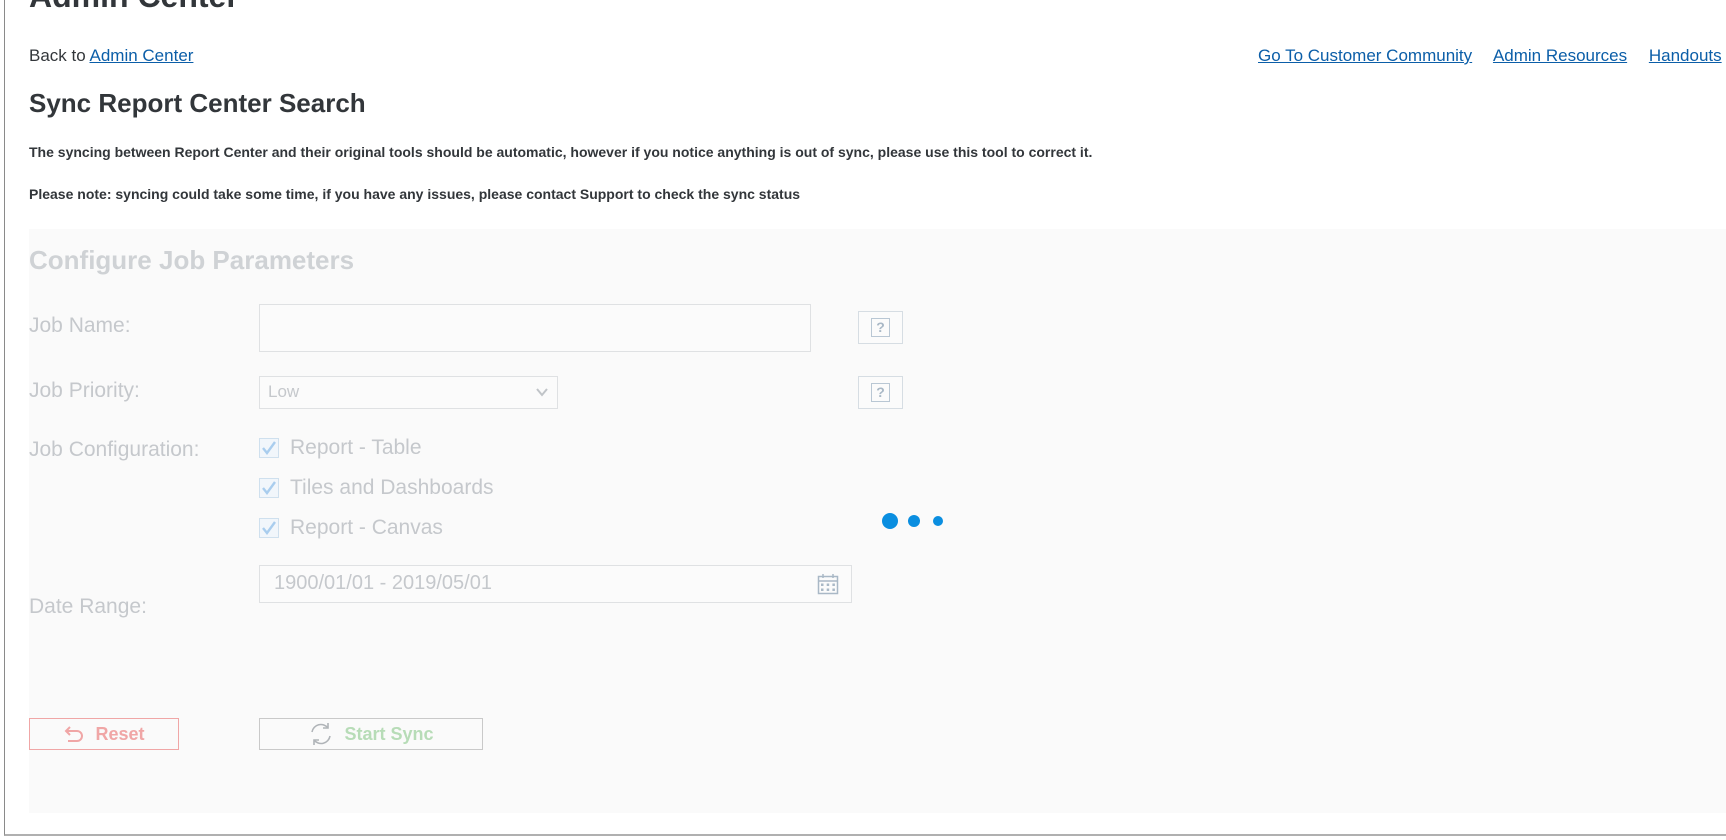  What do you see at coordinates (142, 55) in the screenshot?
I see `back-to-admin-center-link: Admin Center` at bounding box center [142, 55].